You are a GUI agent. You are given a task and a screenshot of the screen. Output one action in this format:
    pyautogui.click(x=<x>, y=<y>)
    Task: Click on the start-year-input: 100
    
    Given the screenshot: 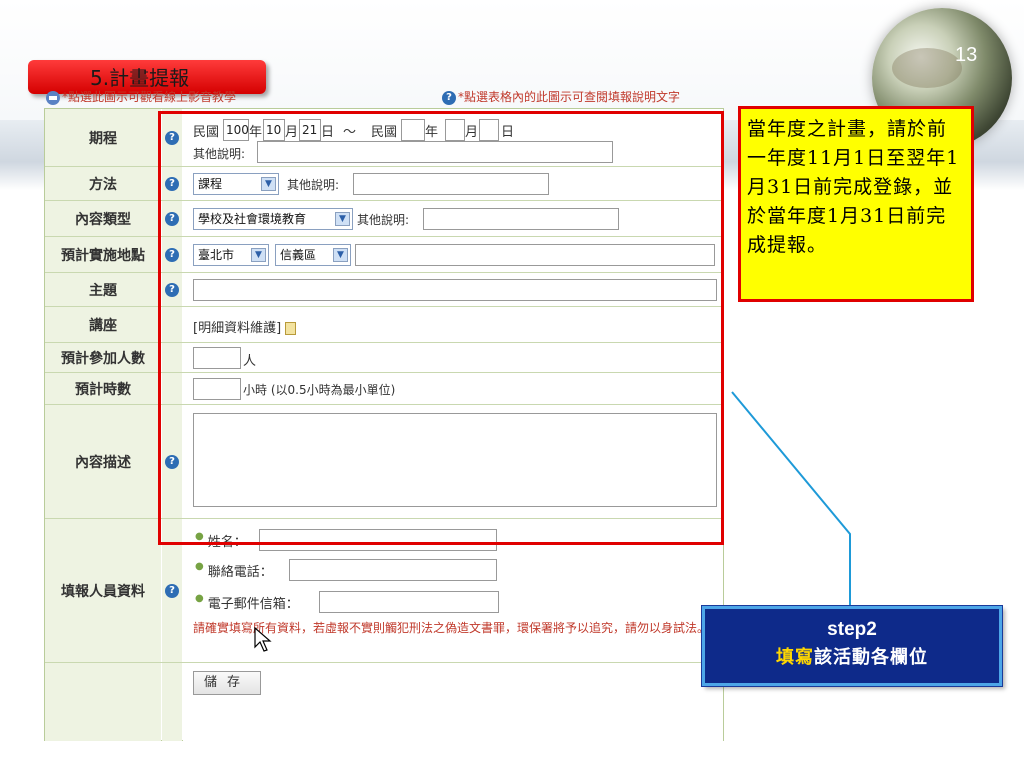 What is the action you would take?
    pyautogui.click(x=236, y=130)
    